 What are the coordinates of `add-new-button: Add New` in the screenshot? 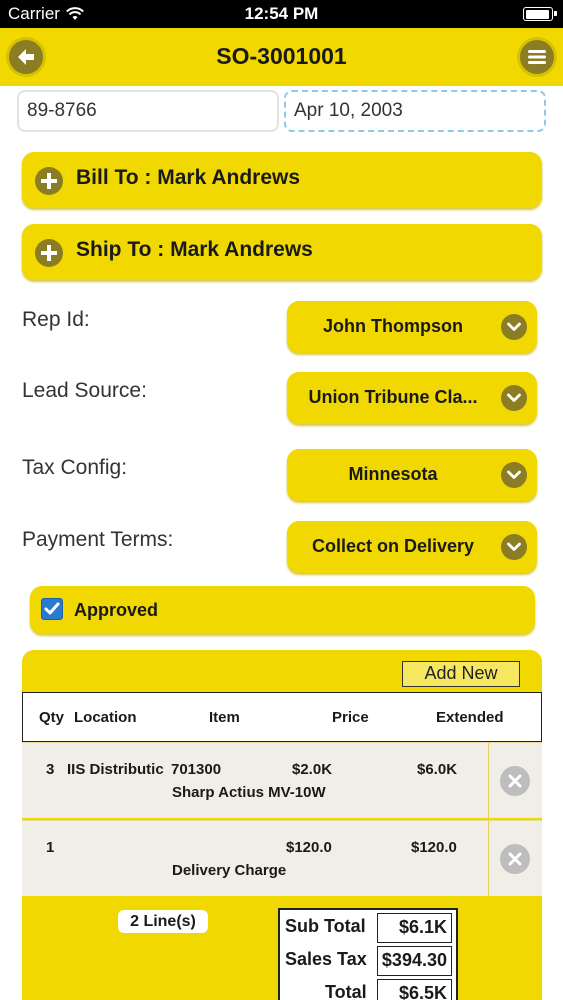 It's located at (461, 674).